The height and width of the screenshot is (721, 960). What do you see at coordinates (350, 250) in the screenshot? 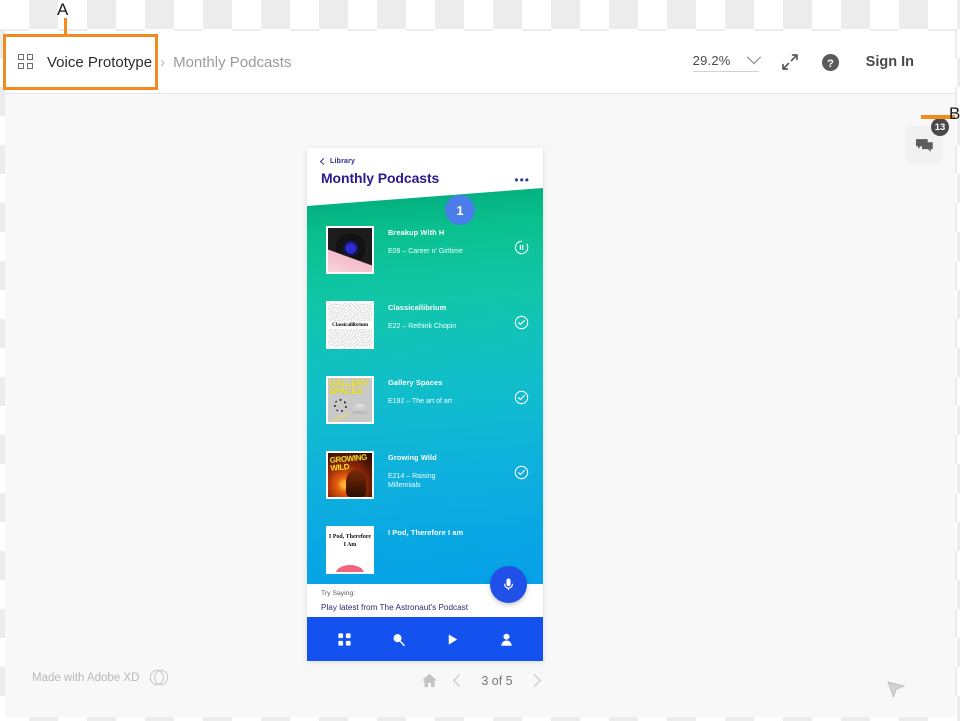
I see `podcast-artwork` at bounding box center [350, 250].